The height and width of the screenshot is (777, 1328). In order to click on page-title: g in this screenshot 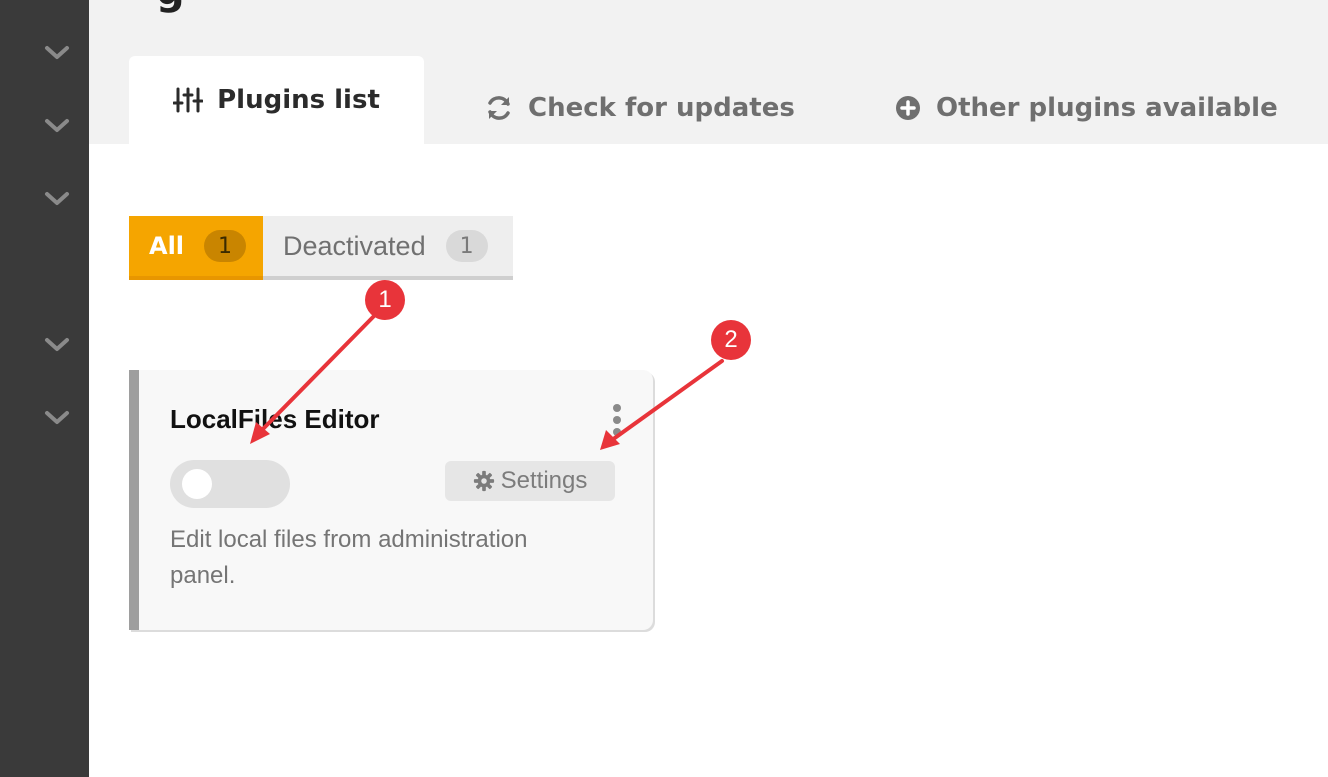, I will do `click(170, 7)`.